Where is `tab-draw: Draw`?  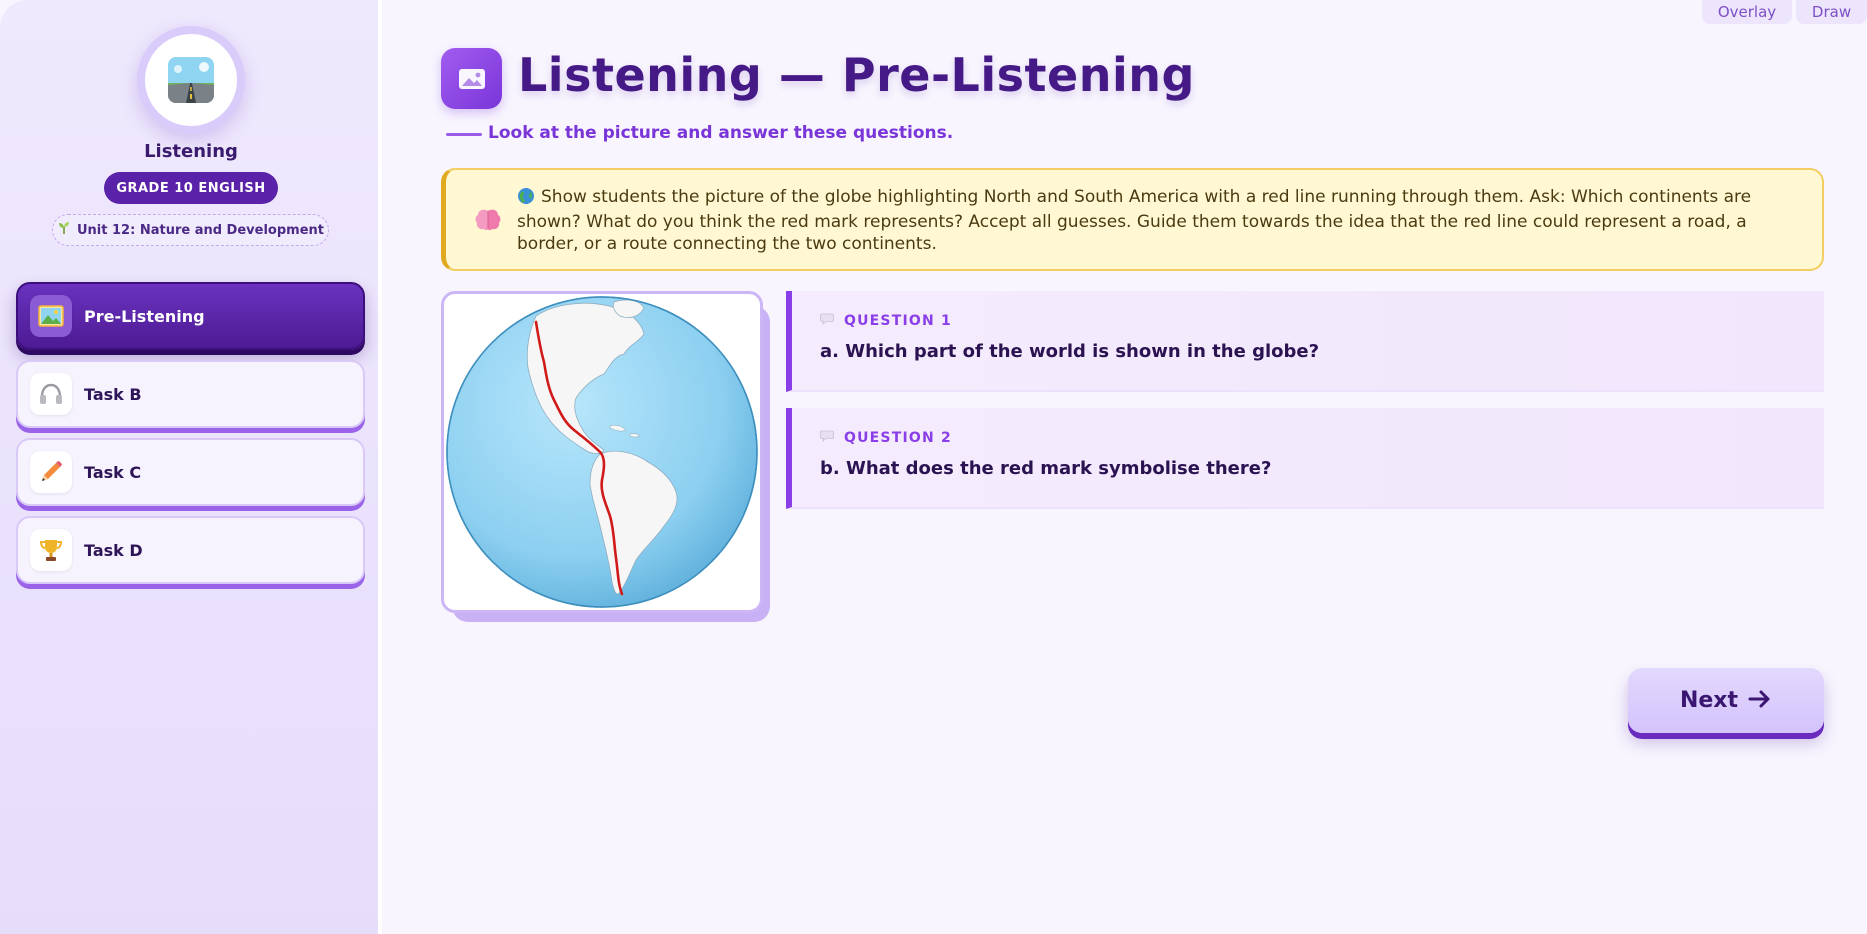
tab-draw: Draw is located at coordinates (1831, 12).